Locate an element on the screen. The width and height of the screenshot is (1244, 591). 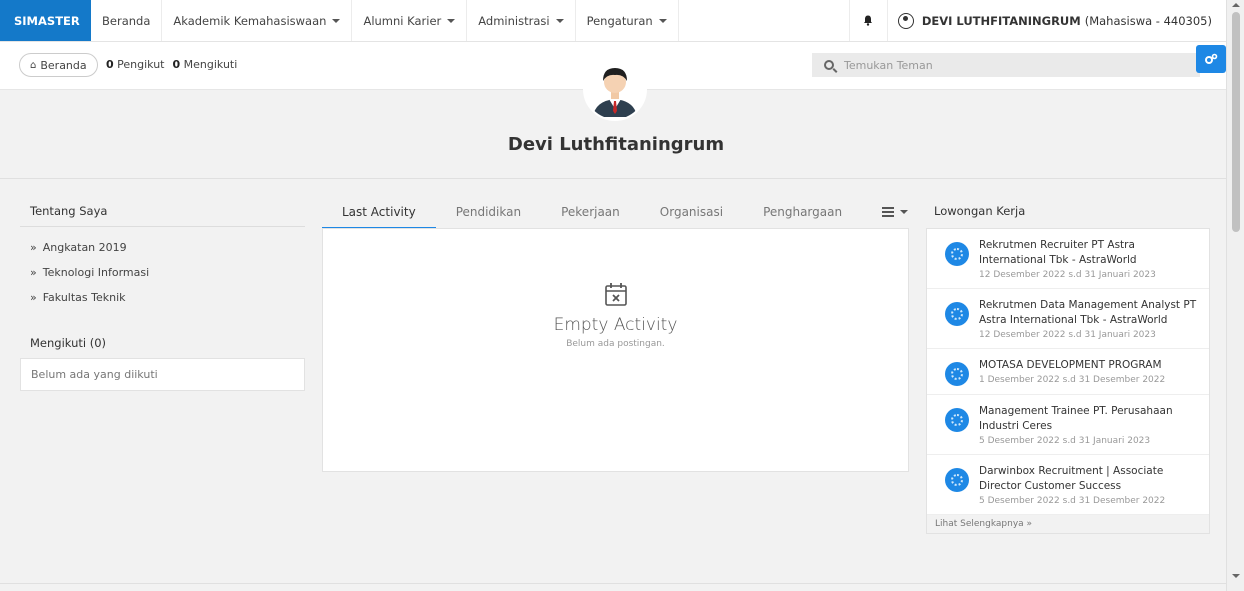
tab-more-menu is located at coordinates (895, 212).